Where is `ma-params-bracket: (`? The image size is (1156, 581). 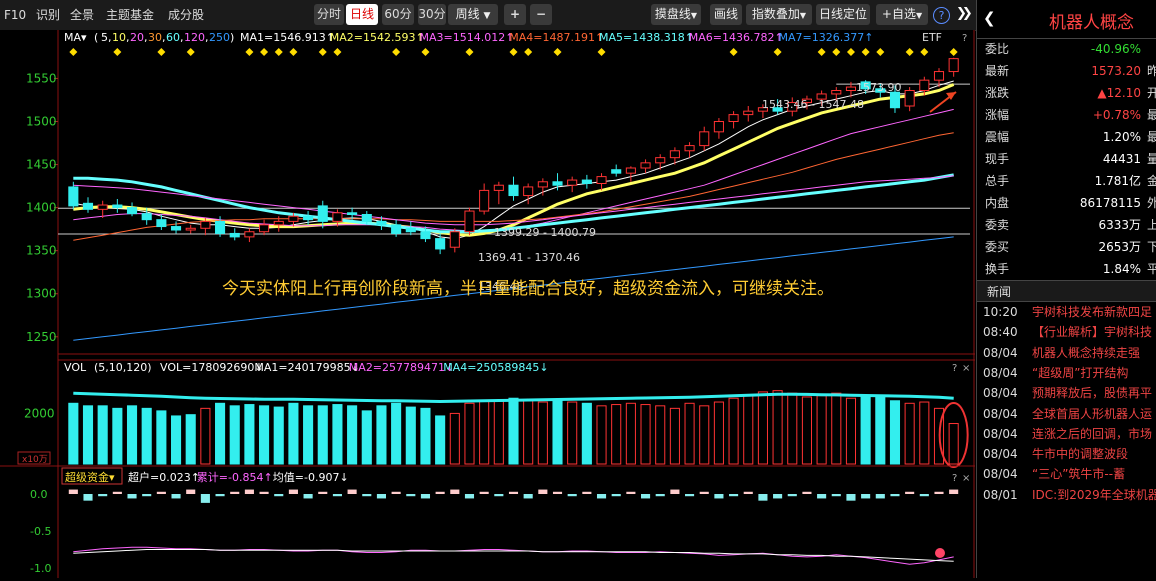
ma-params-bracket: ( is located at coordinates (96, 37).